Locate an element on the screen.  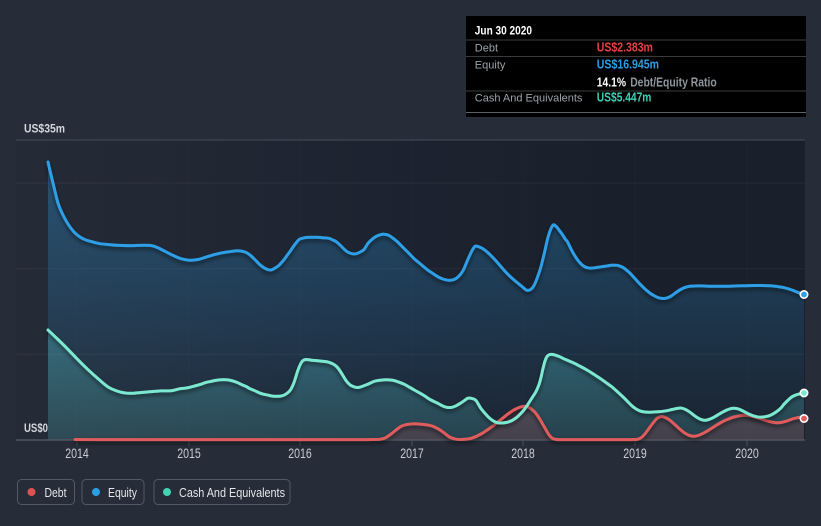
svg-text: US$5.447m is located at coordinates (624, 98).